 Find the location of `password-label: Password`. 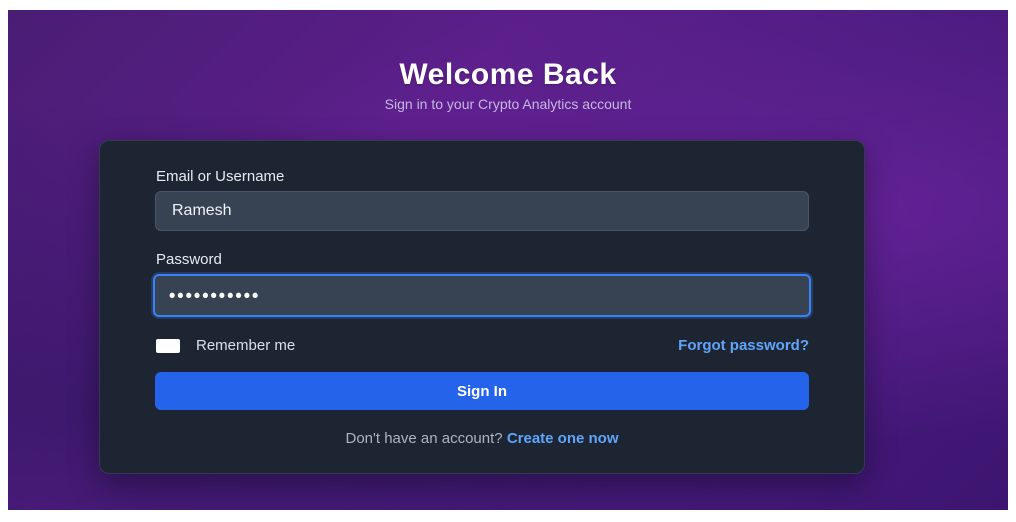

password-label: Password is located at coordinates (189, 259).